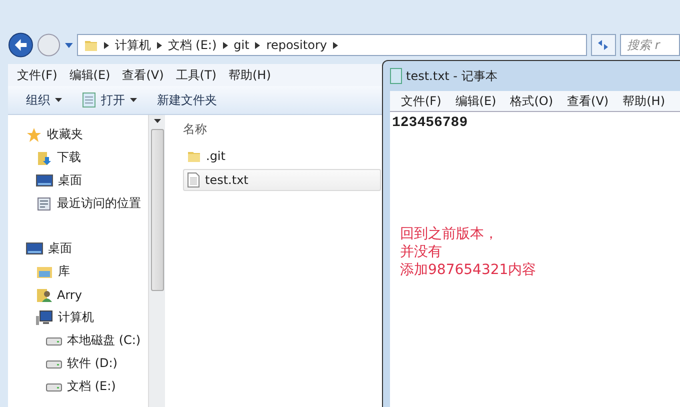 The height and width of the screenshot is (407, 680). I want to click on toolbar-menu: 组织, so click(44, 100).